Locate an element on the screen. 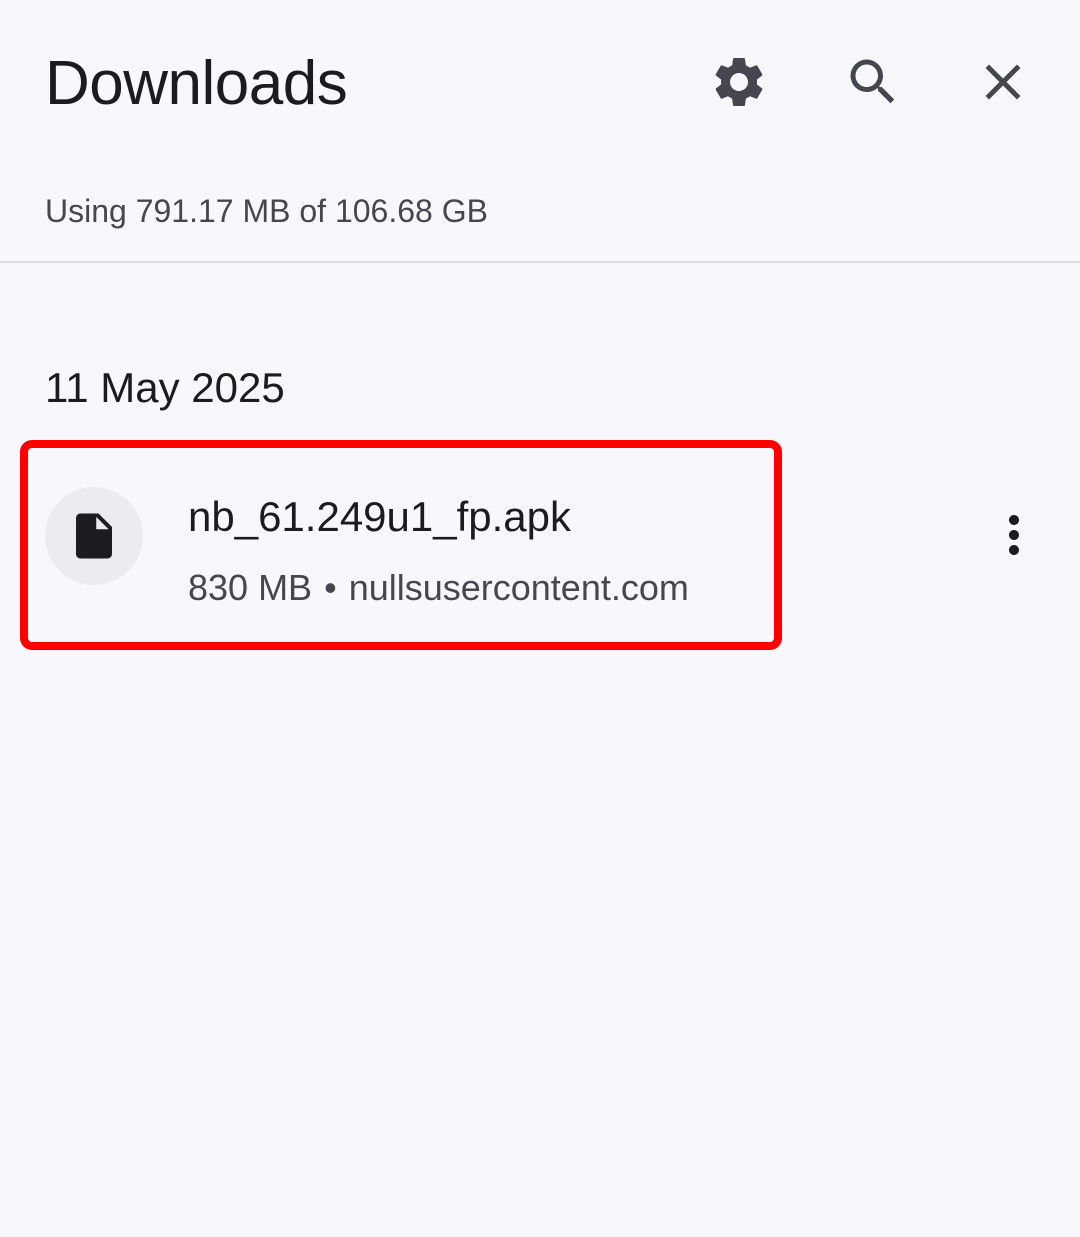 This screenshot has height=1237, width=1080. file-details: 830 MB • nullsusercontent.com is located at coordinates (438, 588).